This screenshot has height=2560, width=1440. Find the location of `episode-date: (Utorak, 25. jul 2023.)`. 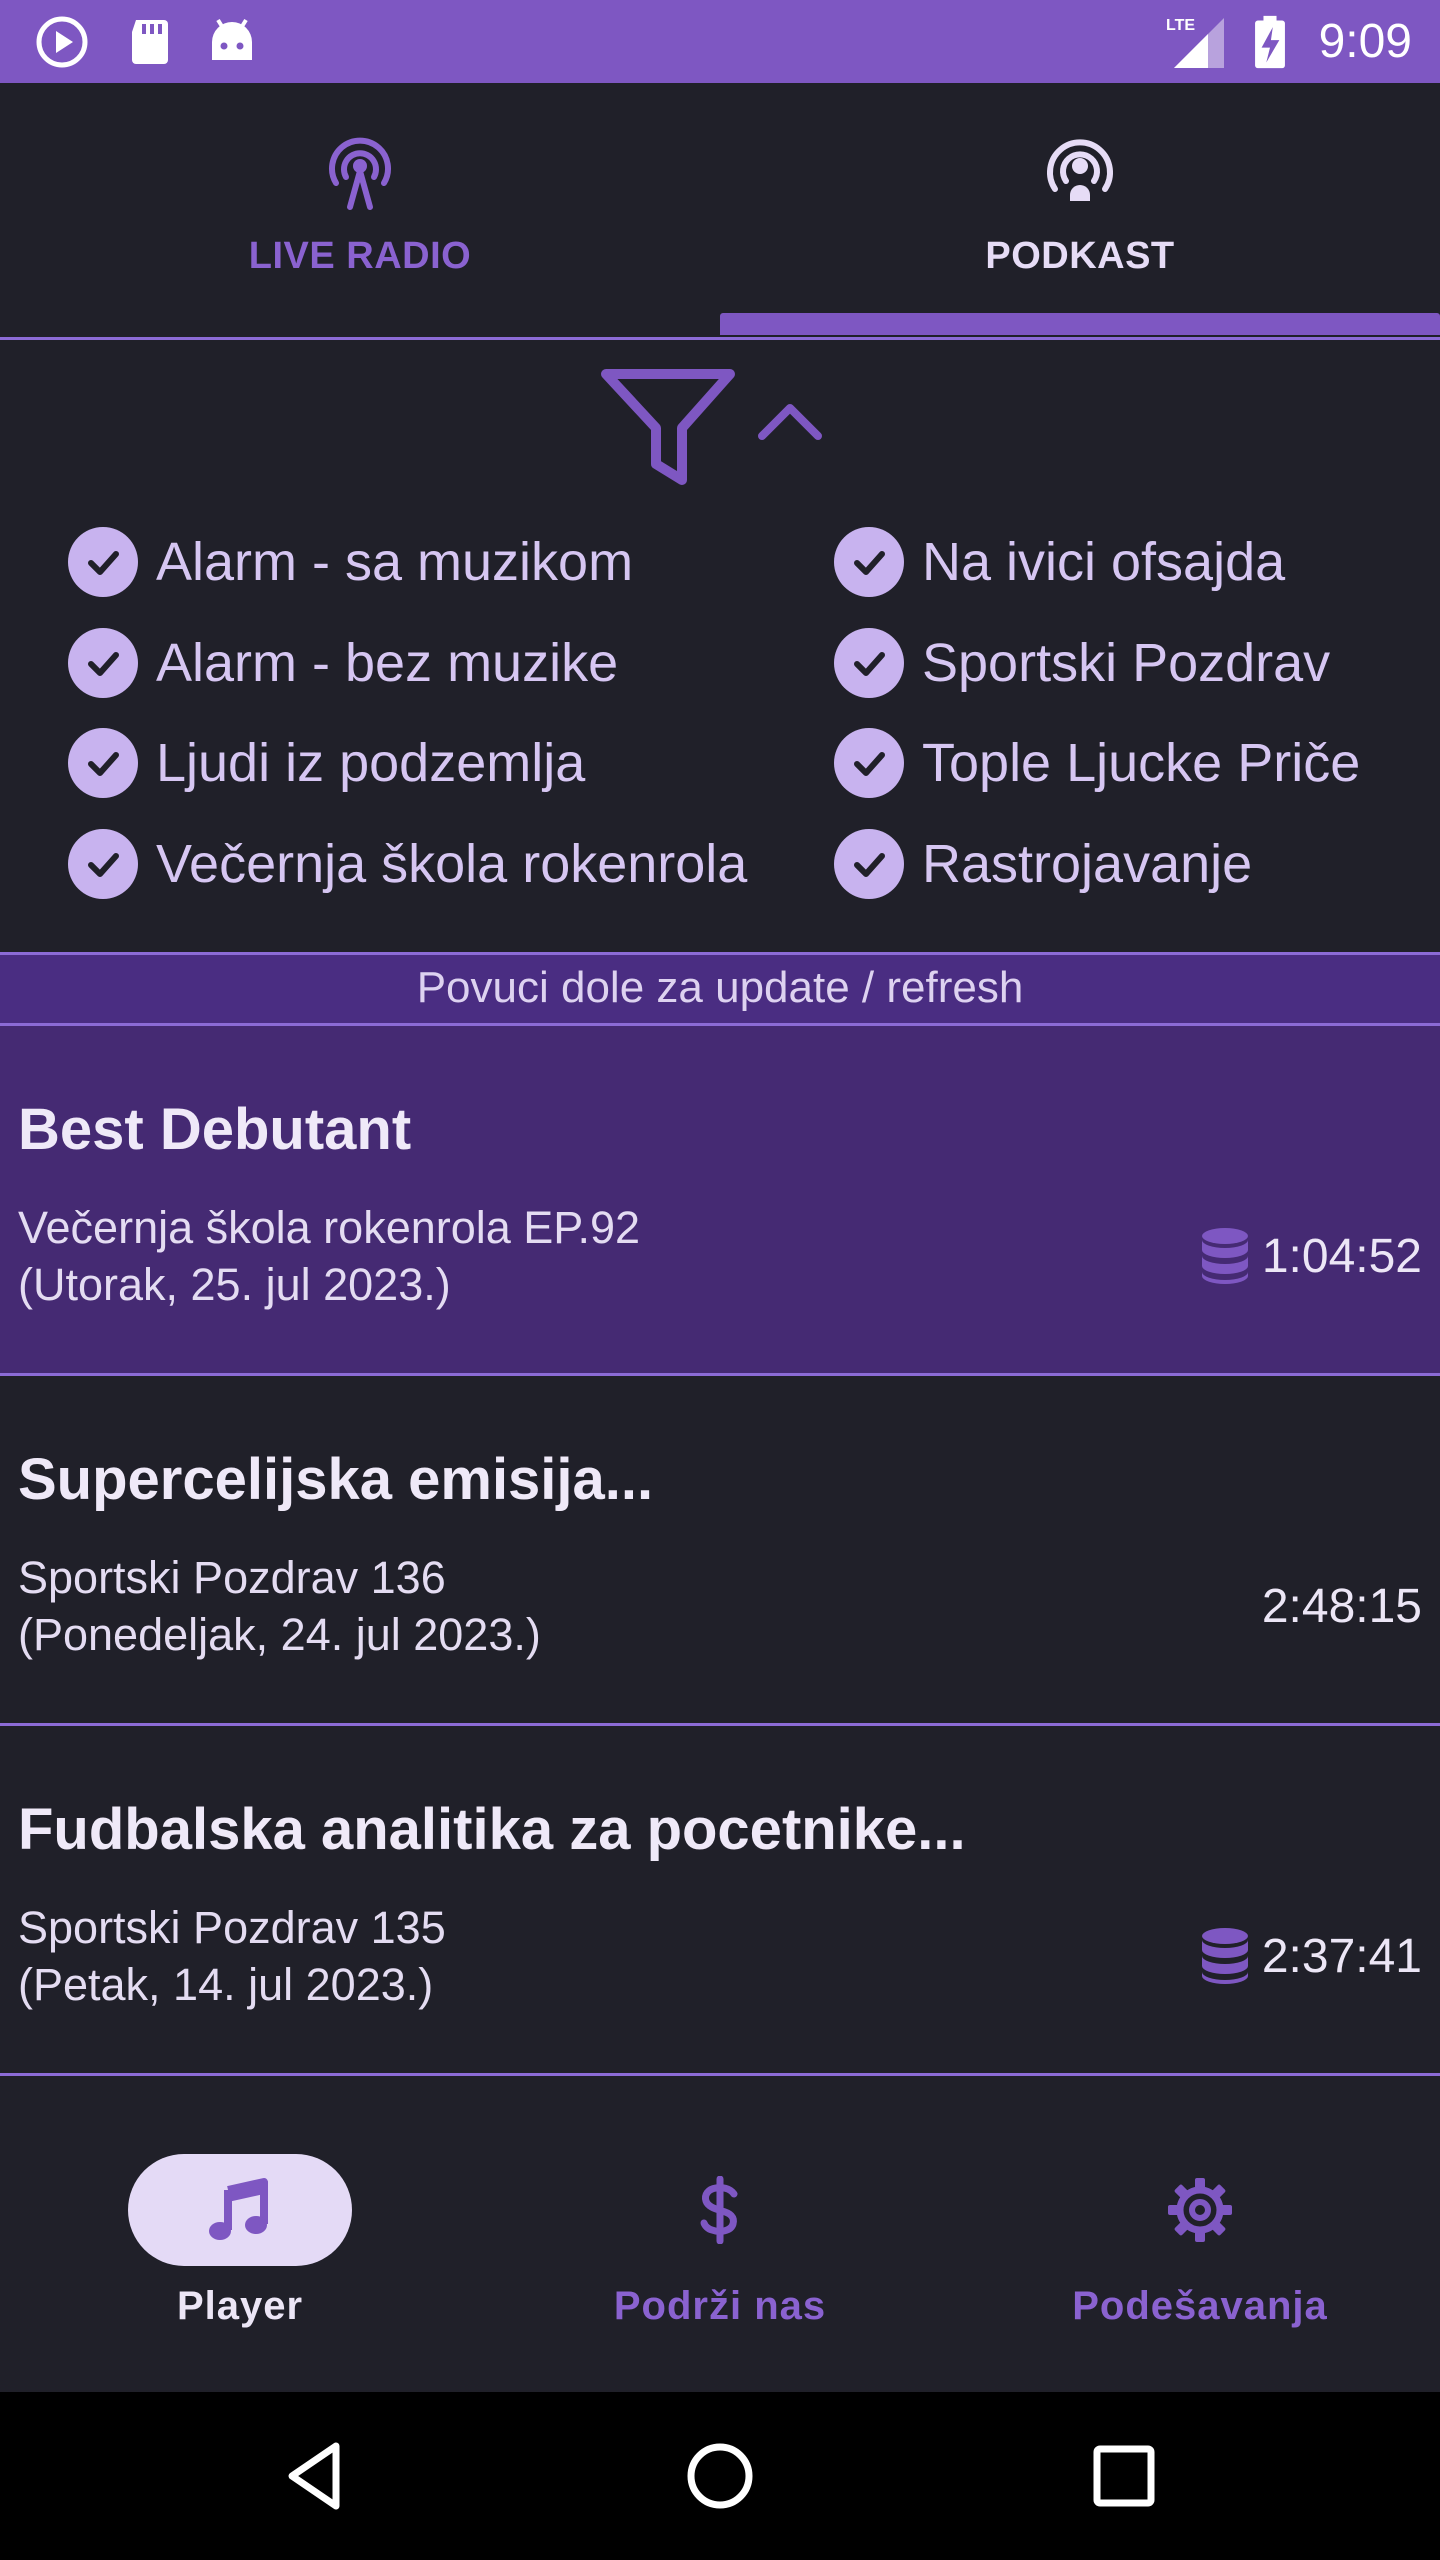

episode-date: (Utorak, 25. jul 2023.) is located at coordinates (234, 1284).